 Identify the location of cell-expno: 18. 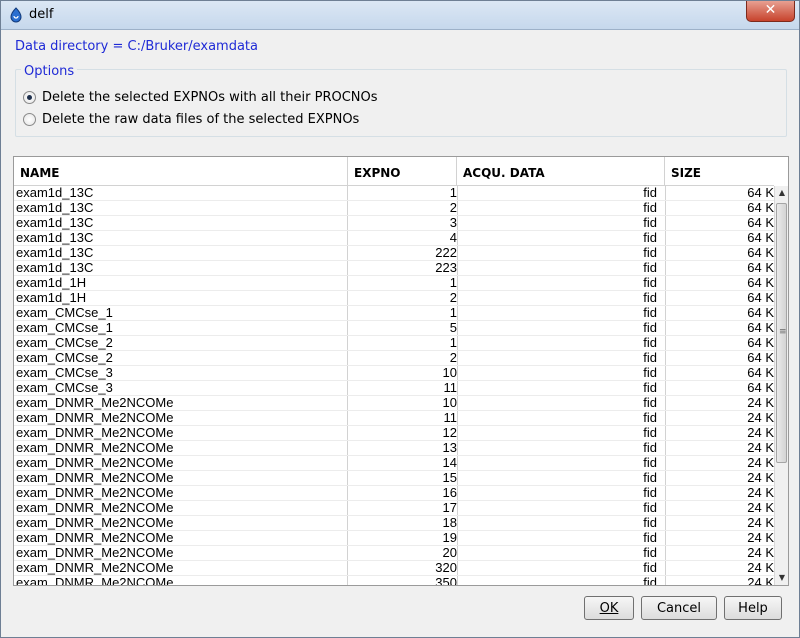
(449, 523).